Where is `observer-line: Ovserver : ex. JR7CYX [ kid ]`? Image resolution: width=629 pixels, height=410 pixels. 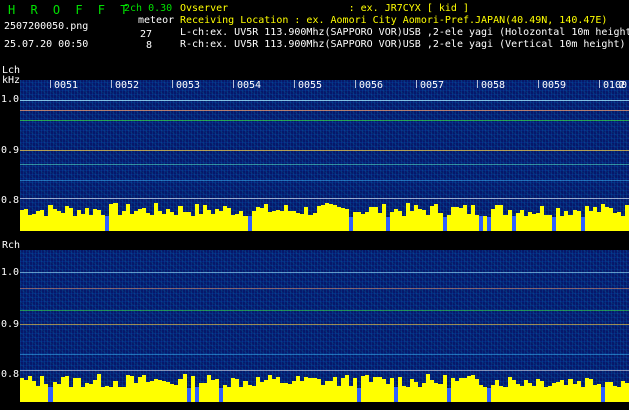
observer-line: Ovserver : ex. JR7CYX [ kid ] is located at coordinates (324, 8).